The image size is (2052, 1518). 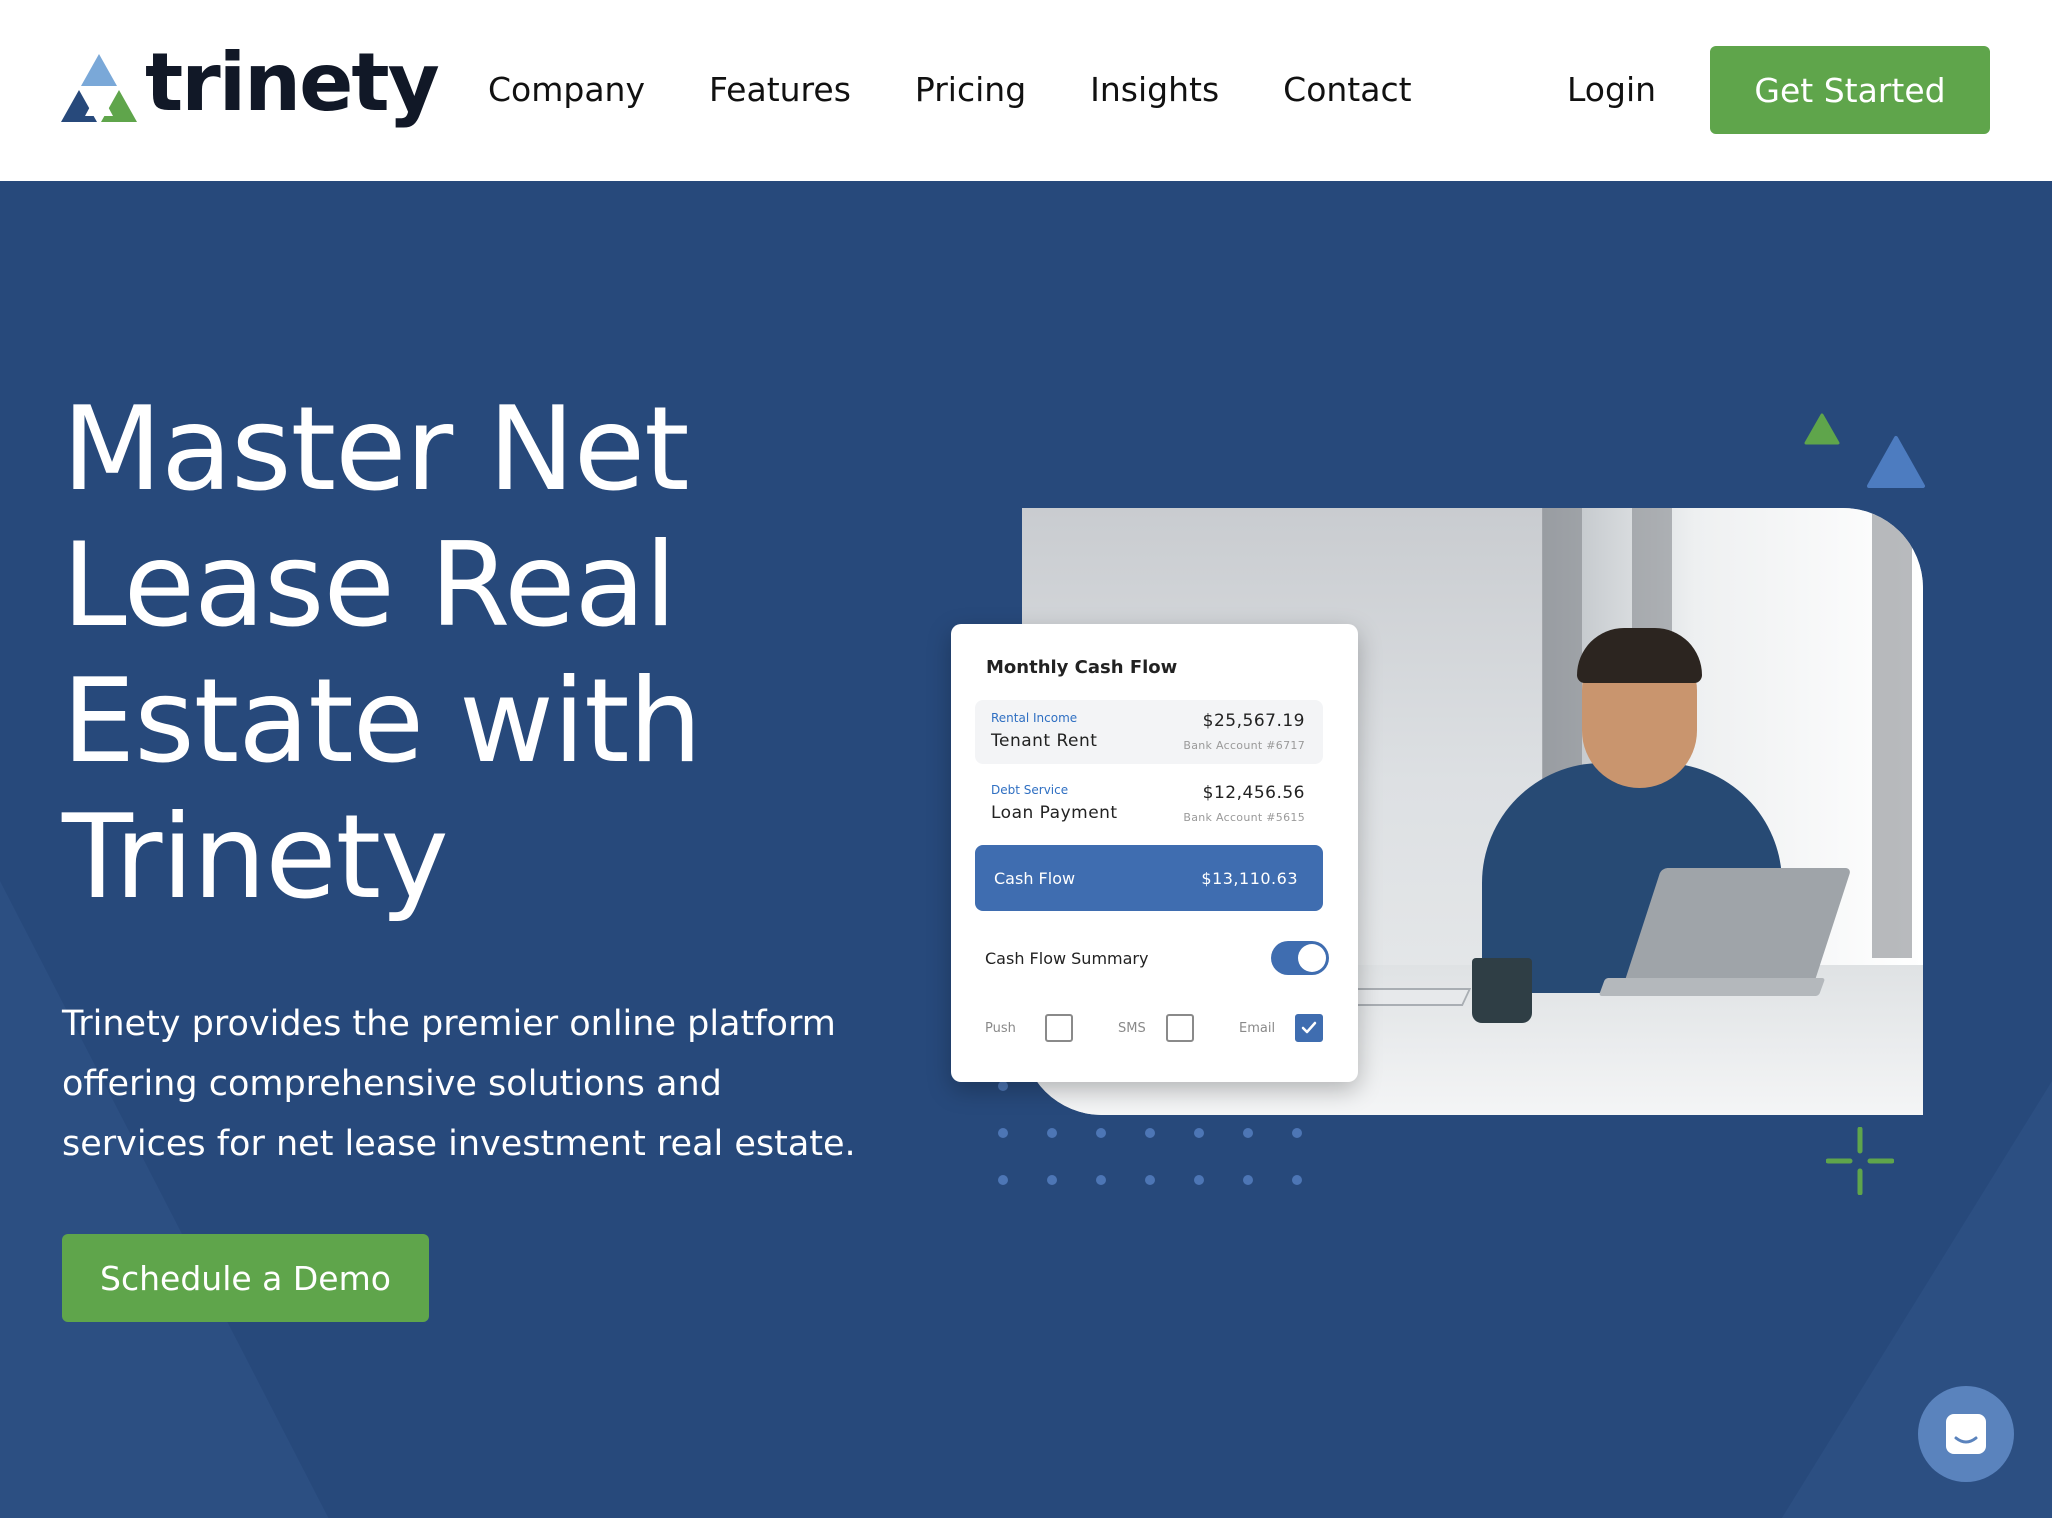 What do you see at coordinates (1712, 987) in the screenshot?
I see `photo-laptop-base` at bounding box center [1712, 987].